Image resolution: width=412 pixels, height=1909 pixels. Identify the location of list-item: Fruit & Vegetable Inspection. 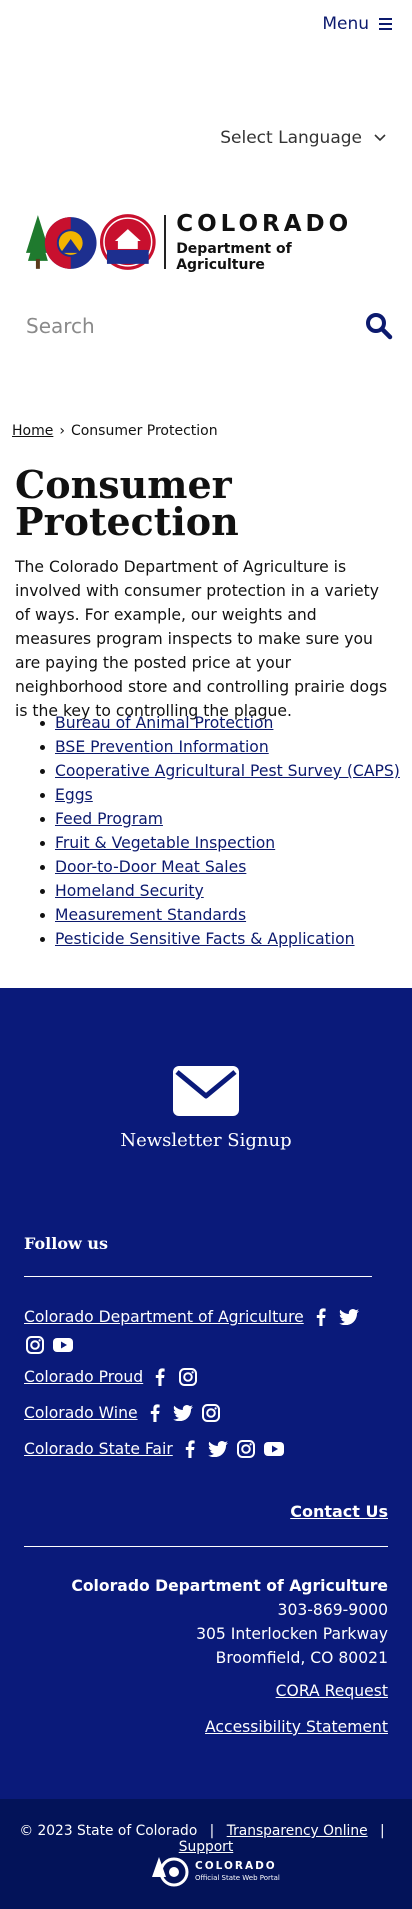
(217, 843).